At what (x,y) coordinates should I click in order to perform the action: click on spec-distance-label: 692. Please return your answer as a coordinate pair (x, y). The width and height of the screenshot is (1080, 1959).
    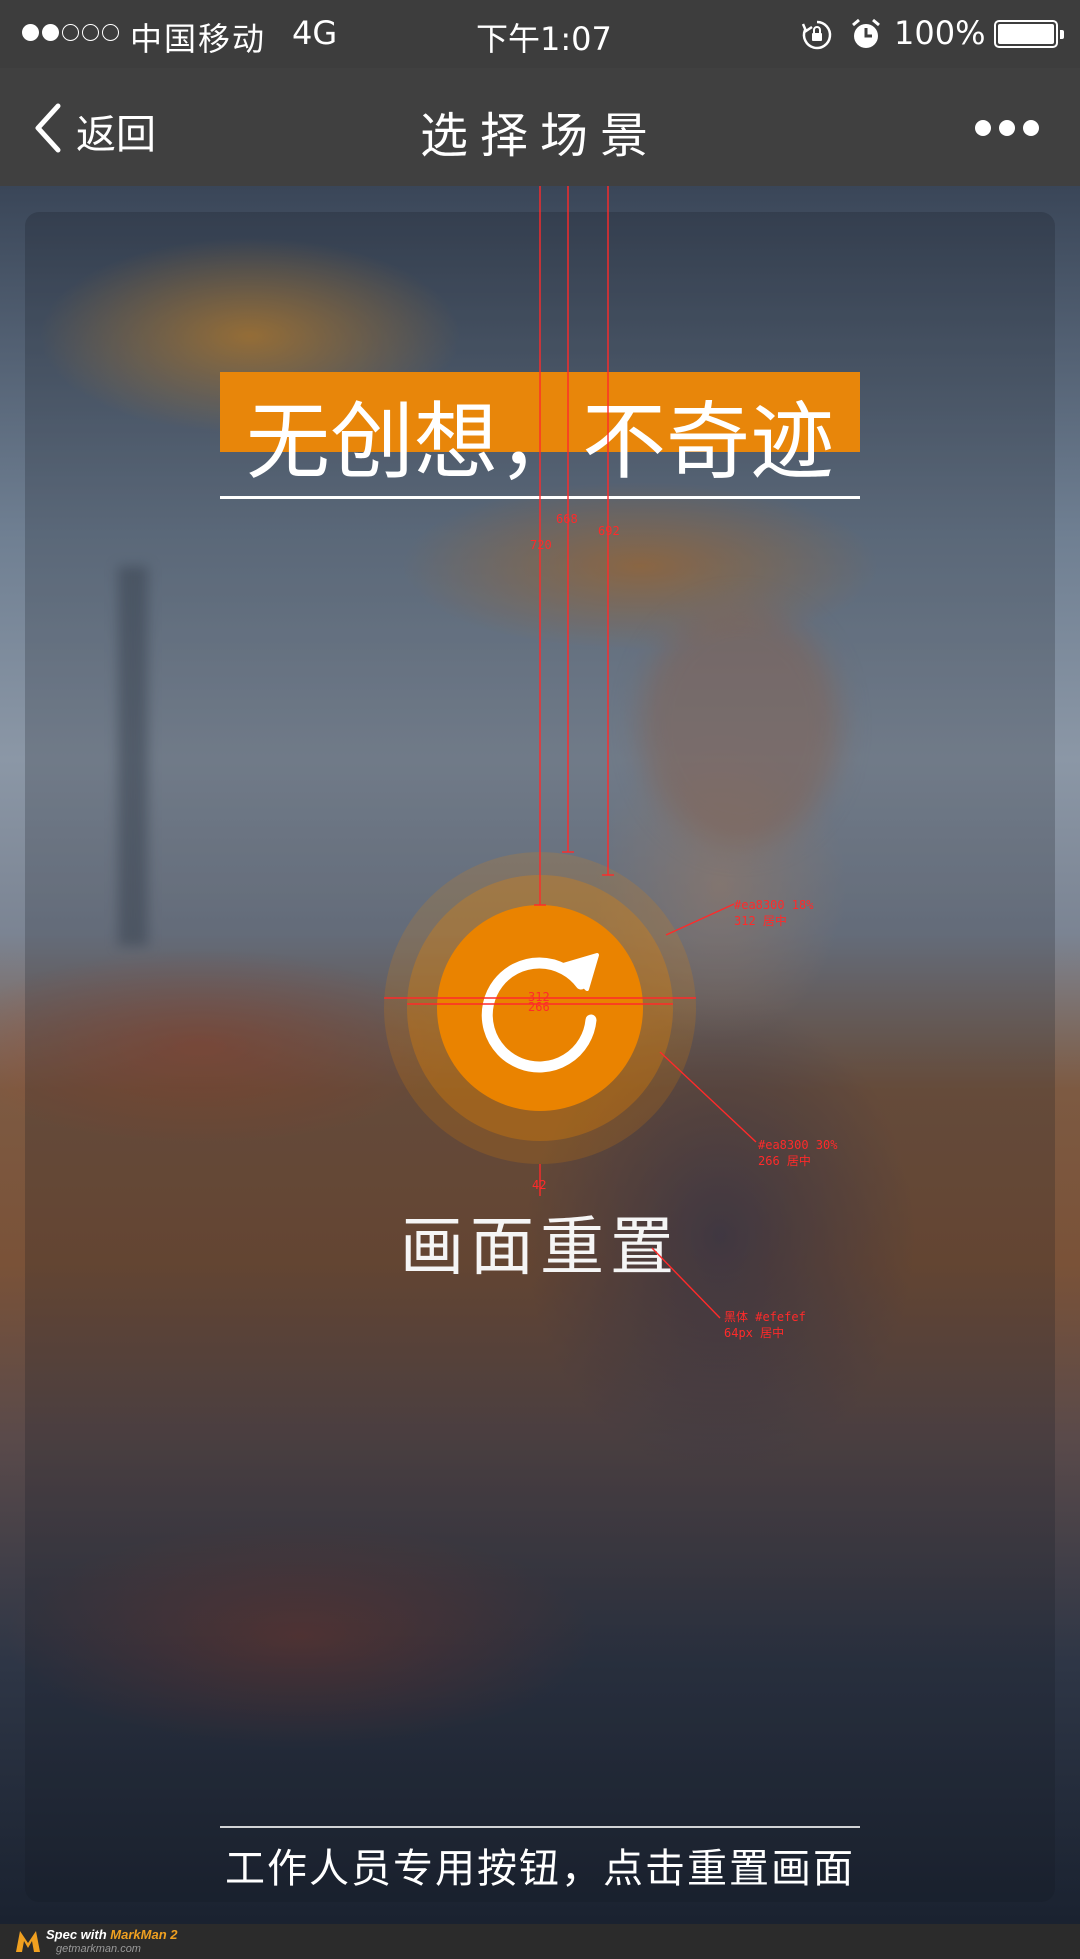
    Looking at the image, I should click on (609, 531).